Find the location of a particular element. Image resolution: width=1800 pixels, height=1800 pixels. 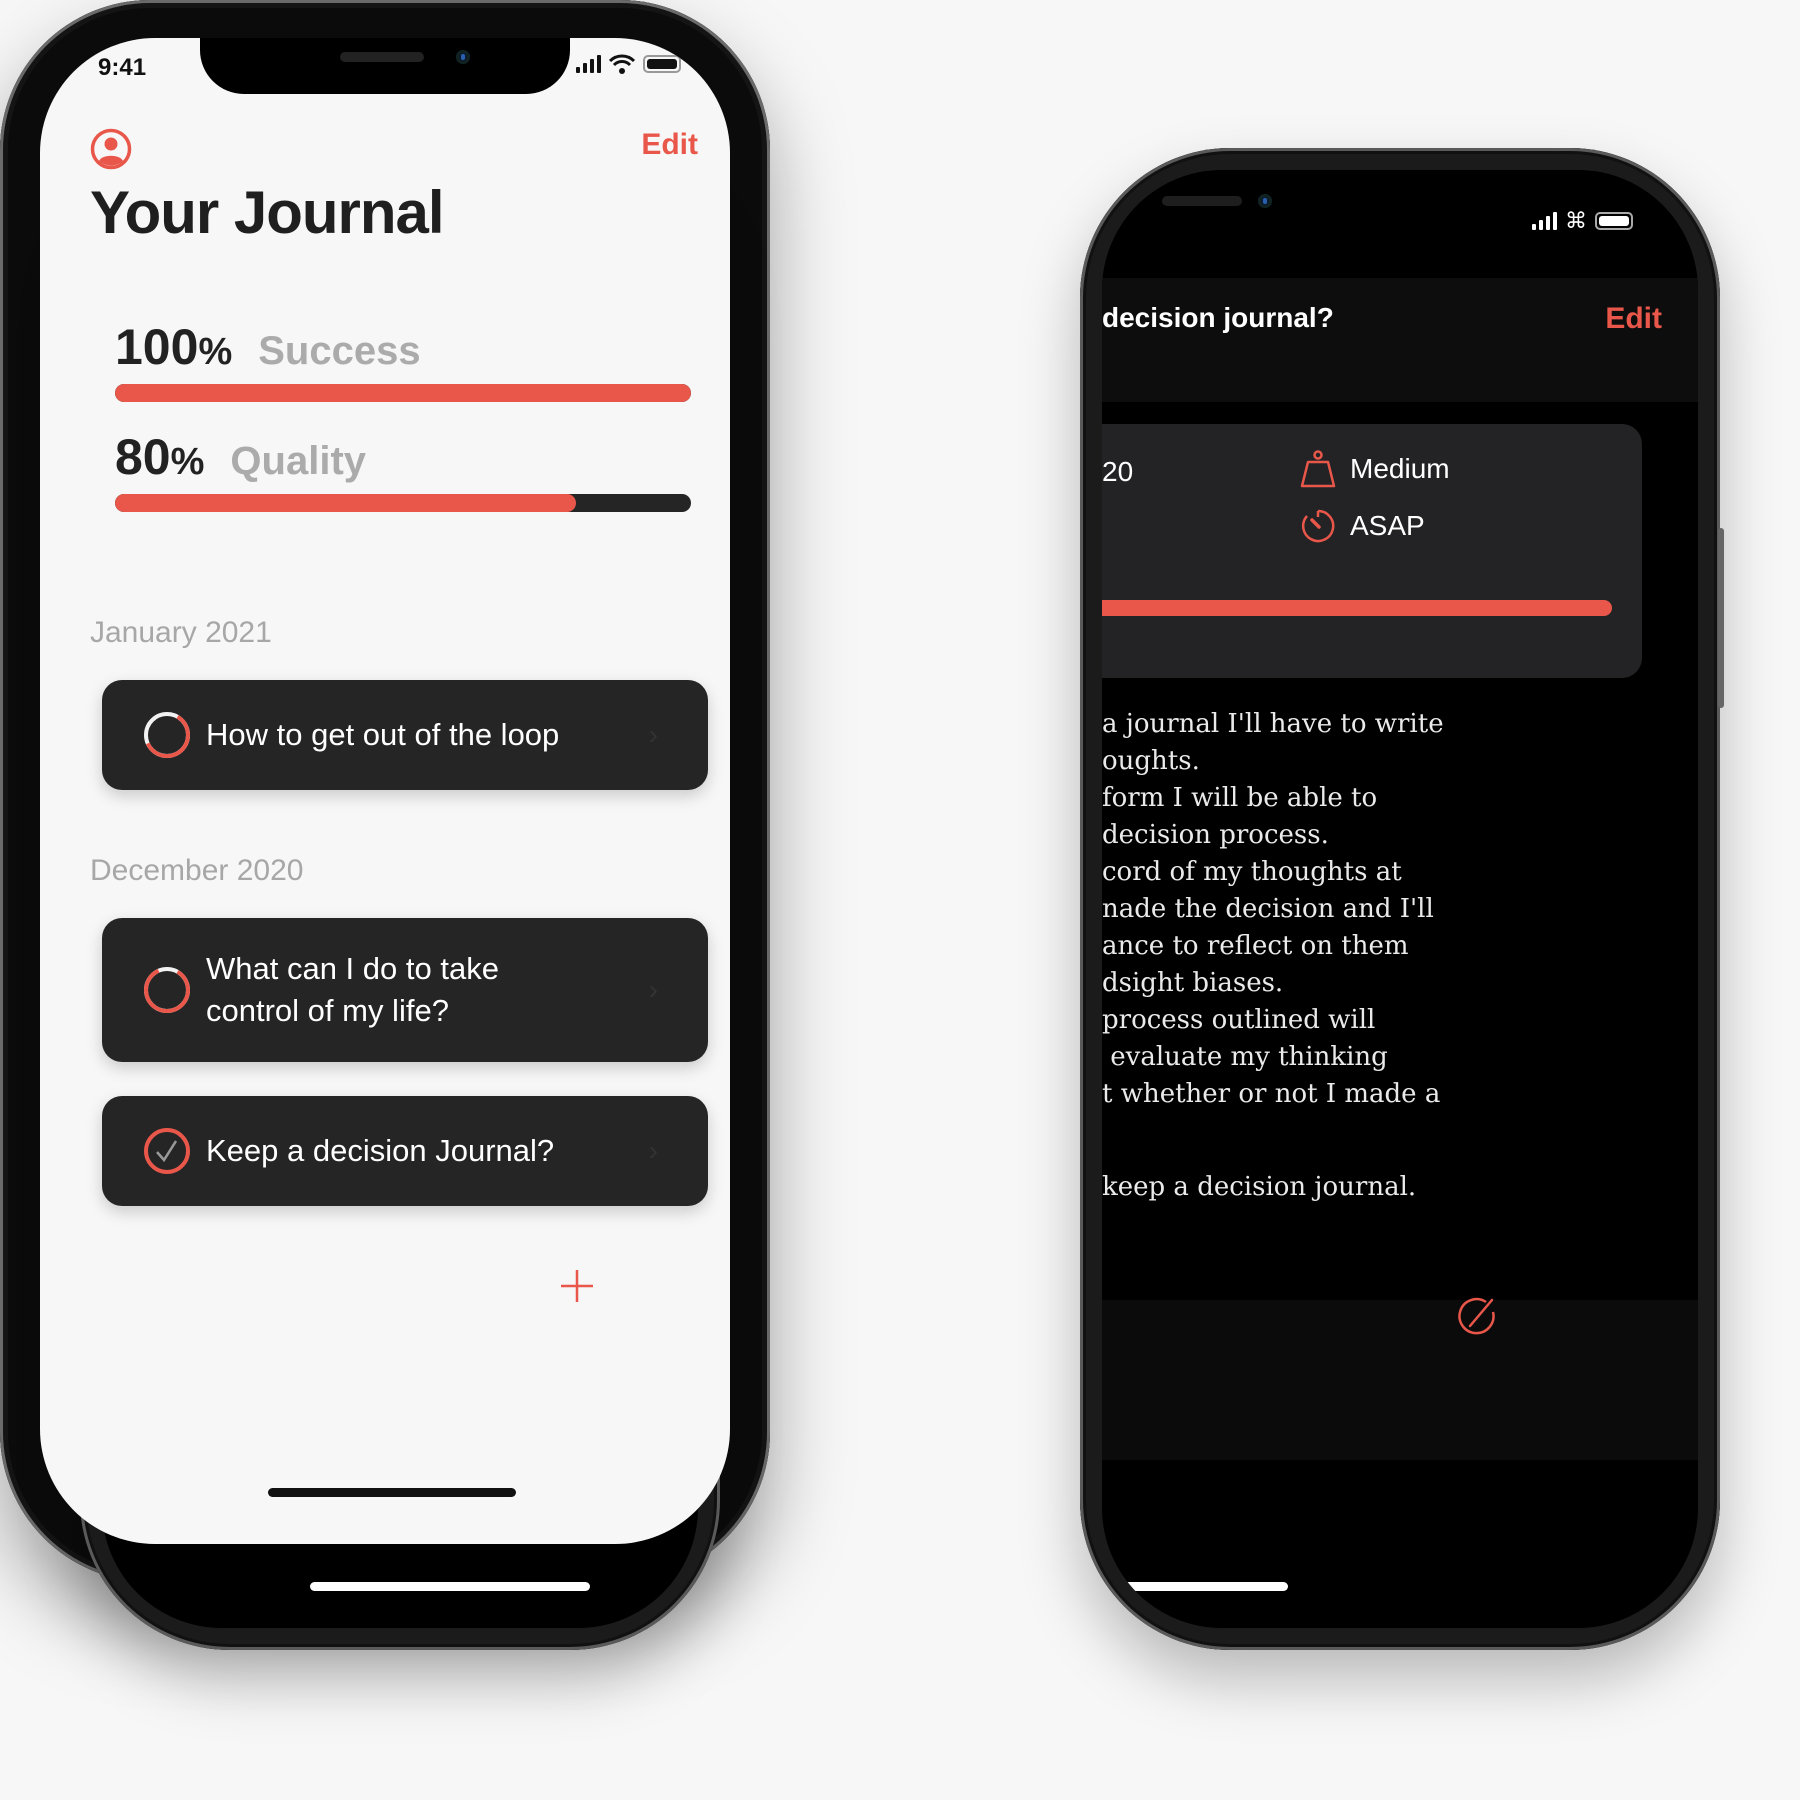

status-icons: ⌘ is located at coordinates (1582, 221).